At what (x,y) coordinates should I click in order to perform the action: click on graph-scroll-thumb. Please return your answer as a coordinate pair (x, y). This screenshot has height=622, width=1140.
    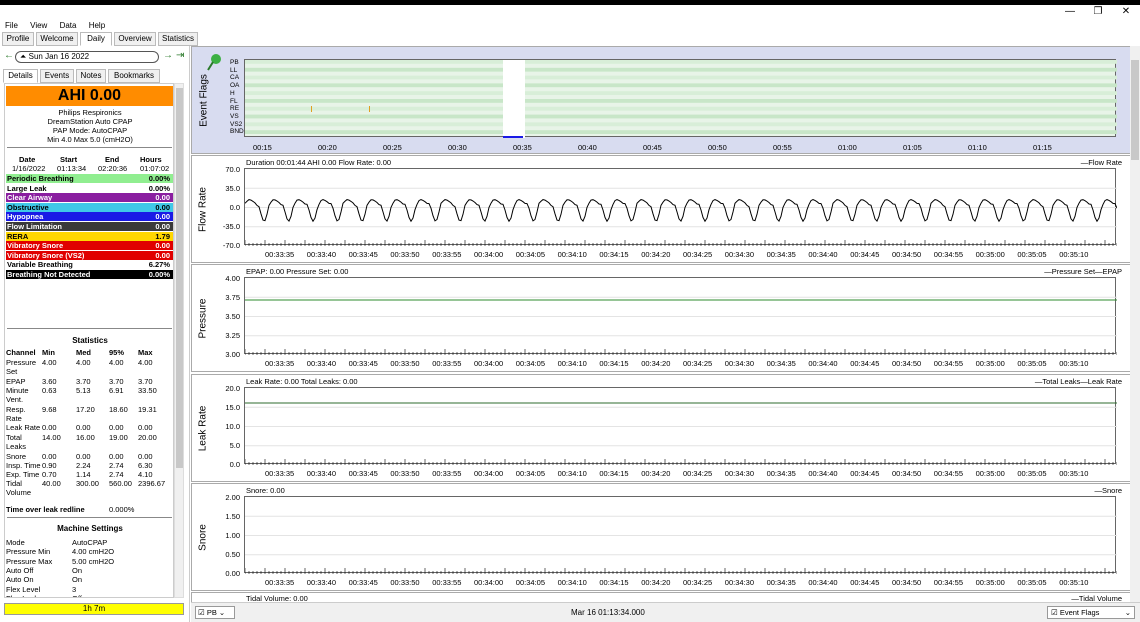
    Looking at the image, I should click on (1135, 110).